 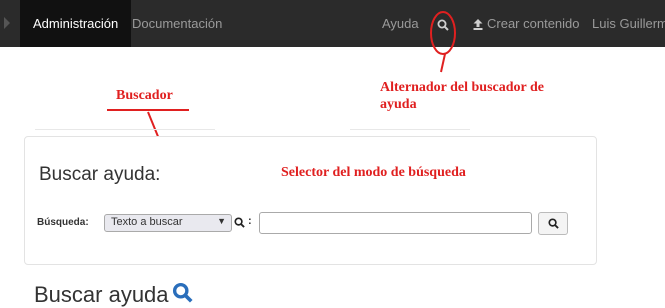 I want to click on page-heading-text: Buscar ayuda, so click(x=101, y=294).